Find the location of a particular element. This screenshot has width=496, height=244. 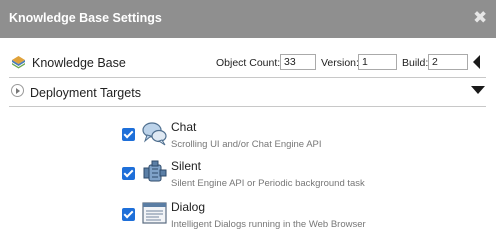

browser-window-icon is located at coordinates (154, 213).